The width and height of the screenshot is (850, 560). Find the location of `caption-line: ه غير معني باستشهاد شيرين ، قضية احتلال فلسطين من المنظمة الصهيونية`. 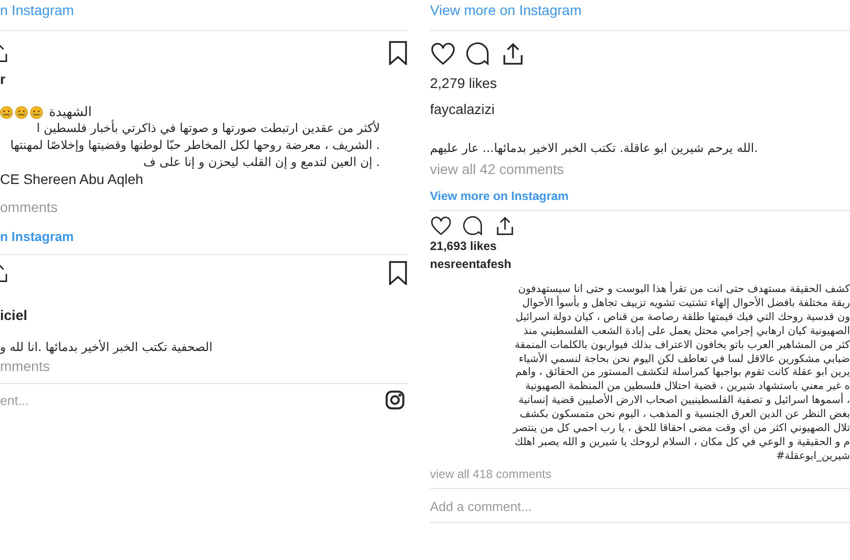

caption-line: ه غير معني باستشهاد شيرين ، قضية احتلال فلسطين من المنظمة الصهيونية is located at coordinates (687, 386).